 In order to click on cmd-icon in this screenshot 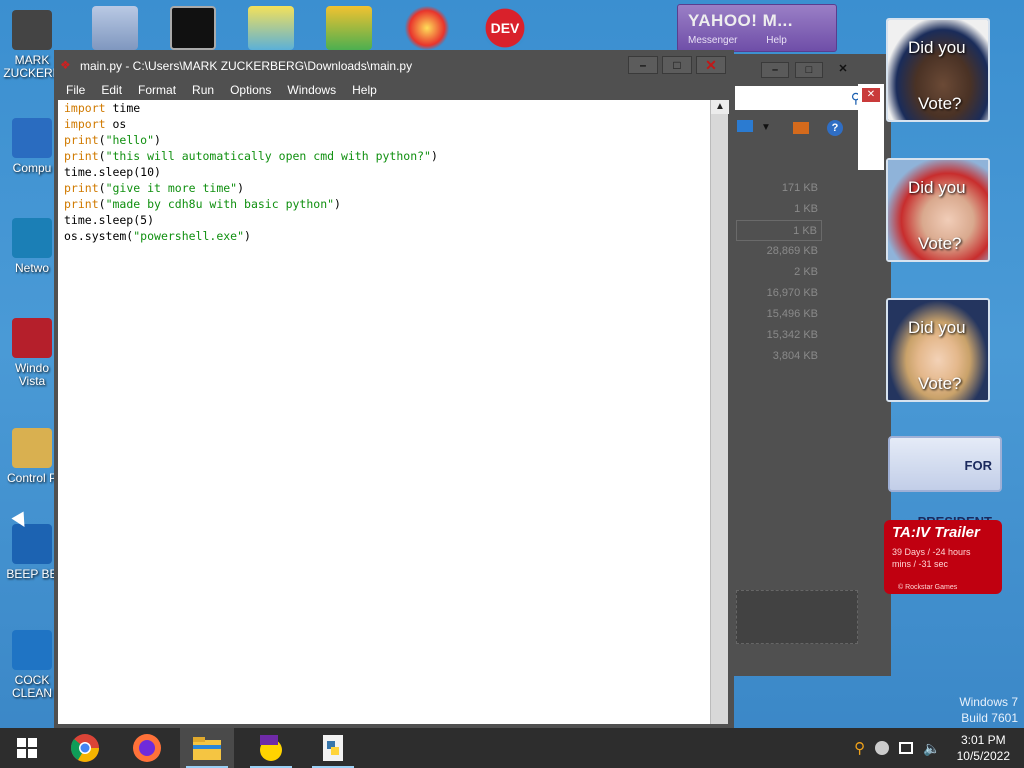, I will do `click(193, 28)`.